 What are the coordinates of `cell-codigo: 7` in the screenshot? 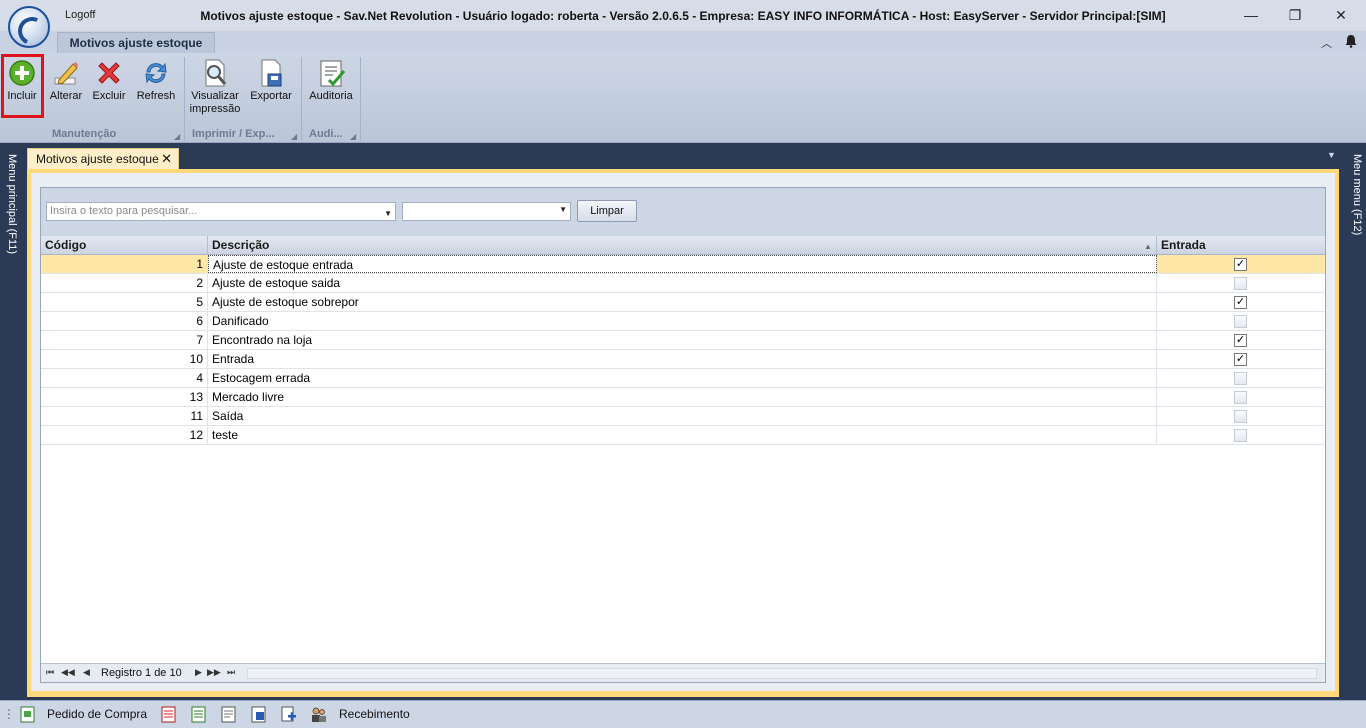 It's located at (124, 340).